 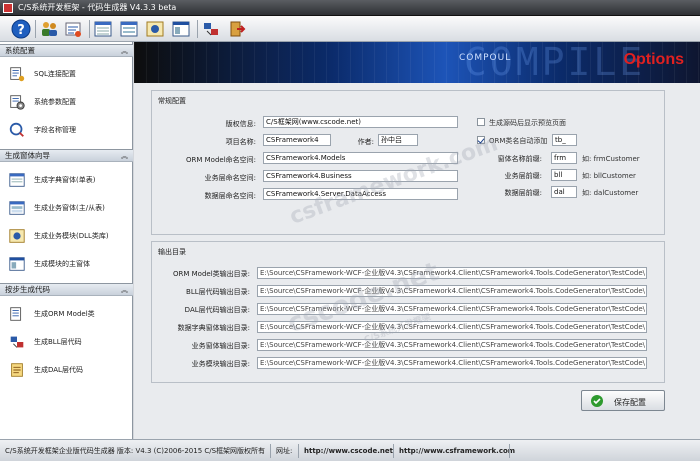 I want to click on main-form-icon, so click(x=17, y=264).